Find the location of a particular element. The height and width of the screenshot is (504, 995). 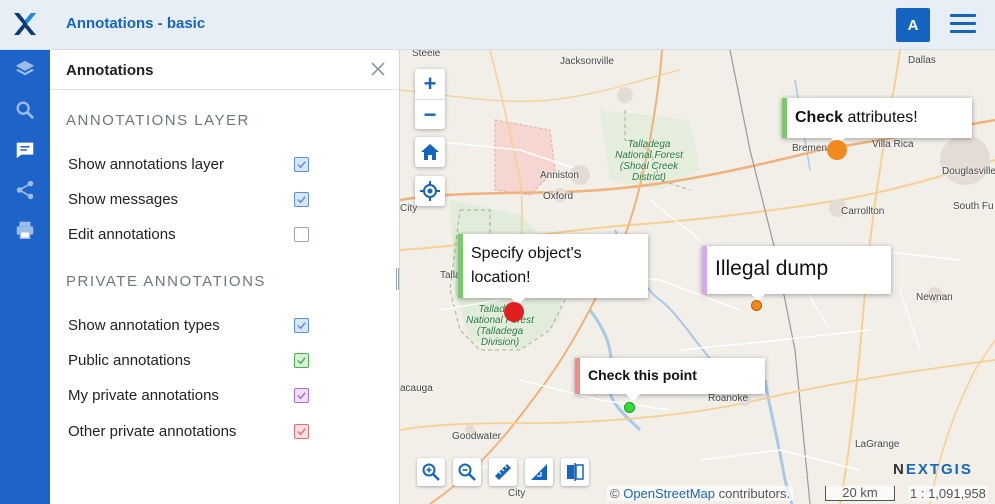

annotation-body: attributes! is located at coordinates (880, 117).